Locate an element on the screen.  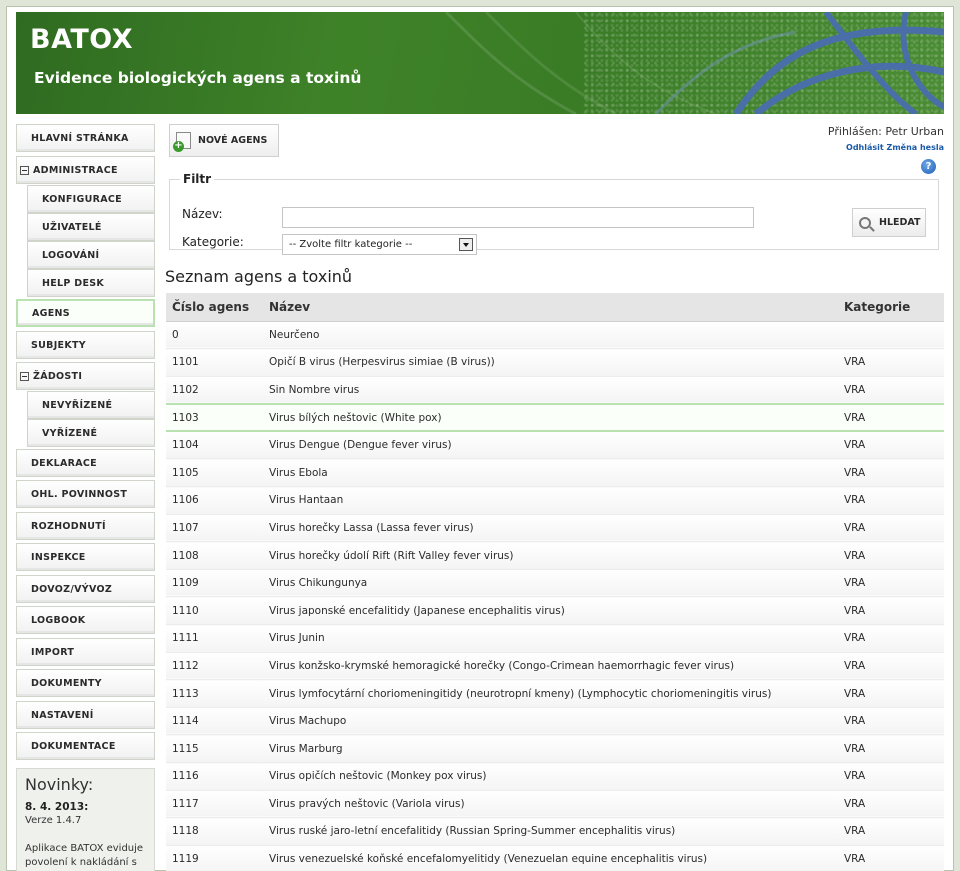
table-row: 1103 Virus bílých neštovic (White pox) VRA is located at coordinates (555, 417).